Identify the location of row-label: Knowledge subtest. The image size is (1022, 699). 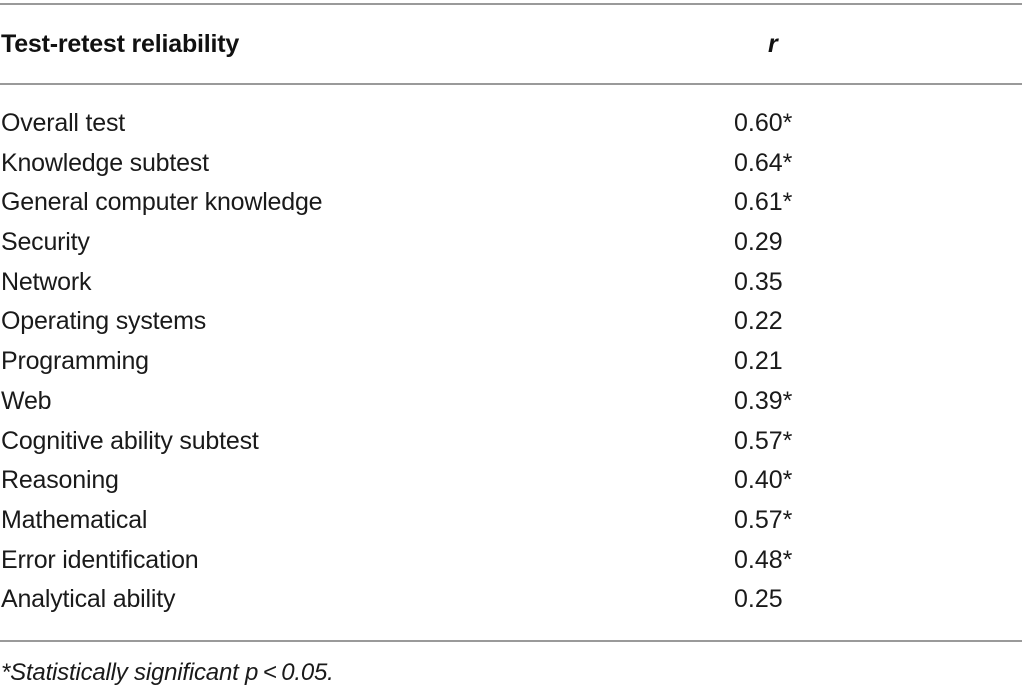
(105, 162).